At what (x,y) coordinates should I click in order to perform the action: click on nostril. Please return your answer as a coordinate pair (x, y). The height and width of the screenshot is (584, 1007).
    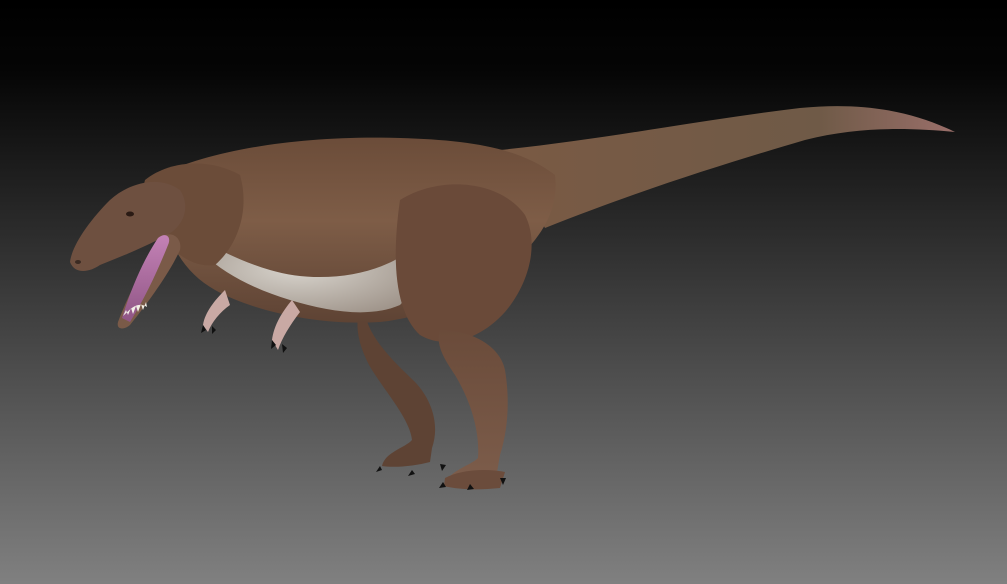
    Looking at the image, I should click on (78, 262).